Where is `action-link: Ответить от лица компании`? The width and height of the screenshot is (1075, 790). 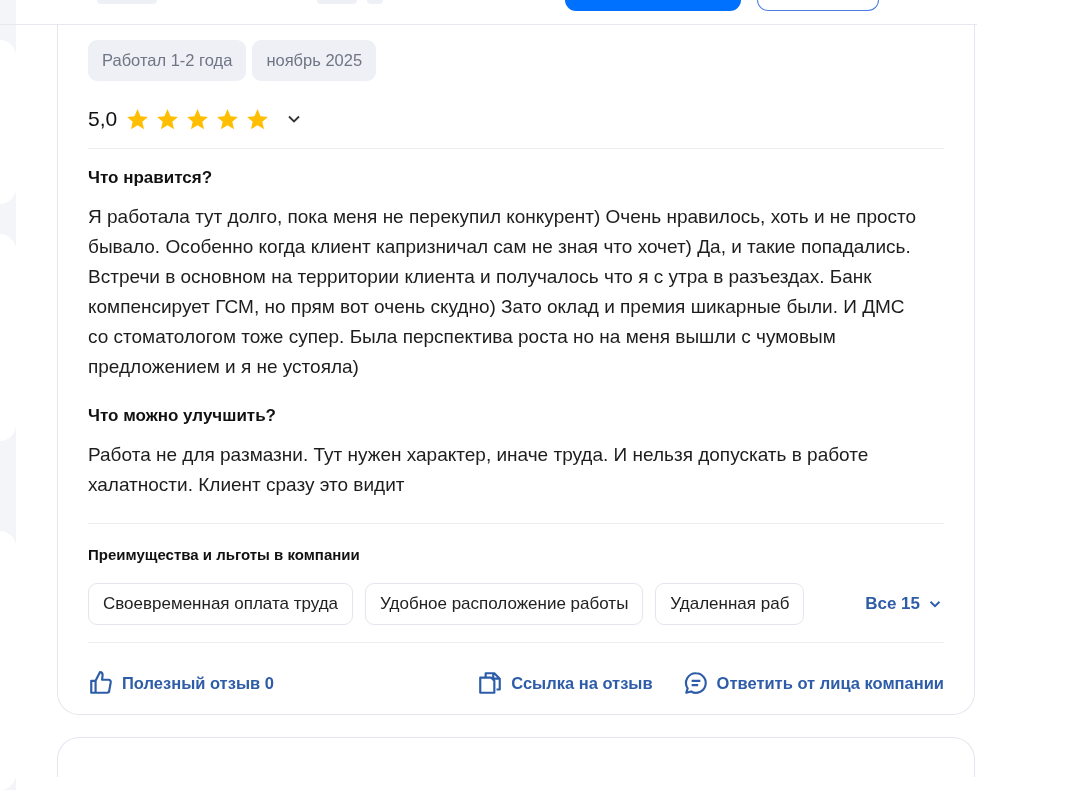
action-link: Ответить от лица компании is located at coordinates (813, 683).